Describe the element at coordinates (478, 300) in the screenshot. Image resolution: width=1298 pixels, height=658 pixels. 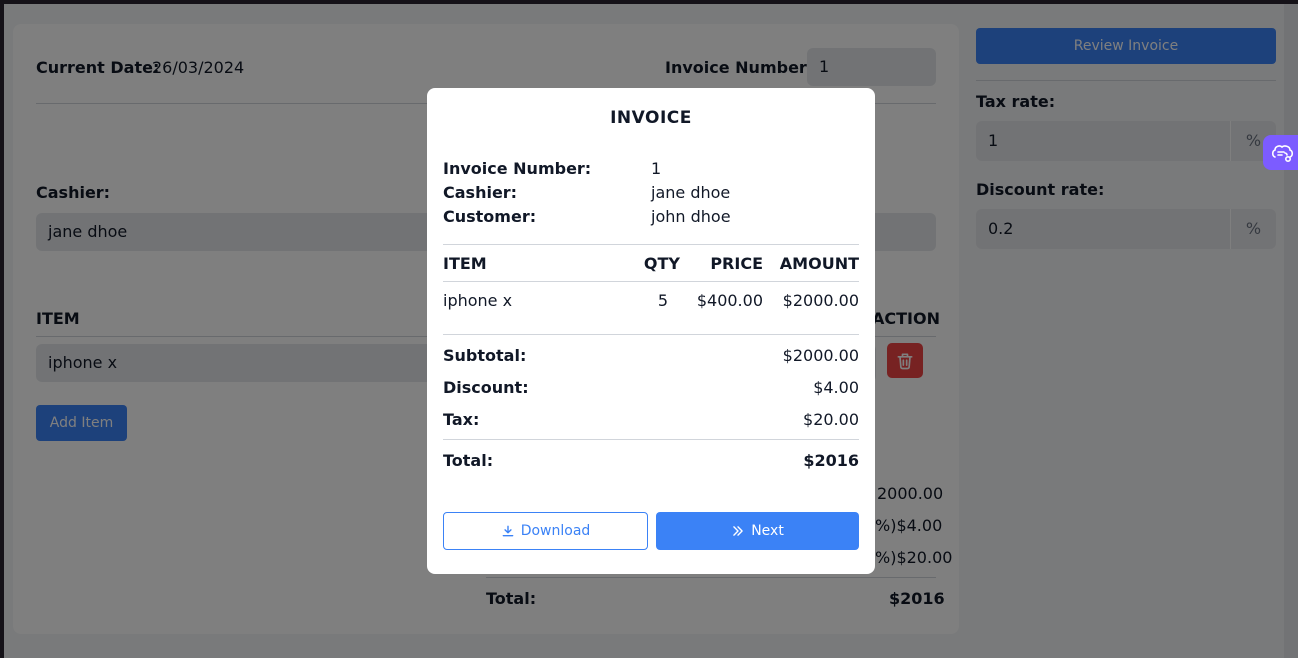
I see `modal-line-item-name: iphone x` at that location.